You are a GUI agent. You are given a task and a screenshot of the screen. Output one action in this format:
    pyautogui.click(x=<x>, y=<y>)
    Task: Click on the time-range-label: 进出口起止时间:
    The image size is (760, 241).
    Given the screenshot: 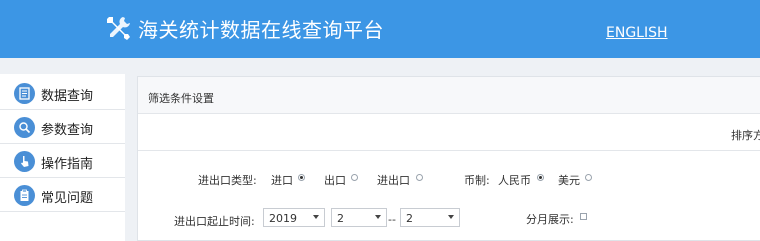 What is the action you would take?
    pyautogui.click(x=214, y=221)
    